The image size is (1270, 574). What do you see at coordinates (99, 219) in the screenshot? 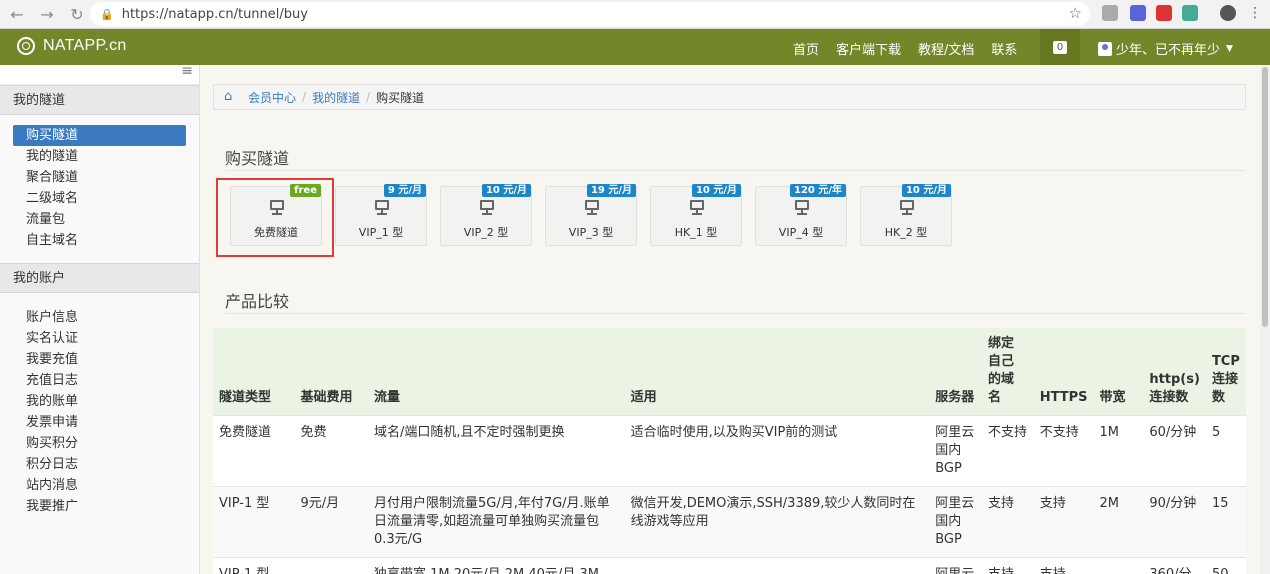
I see `sidebar-item-traffic: 流量包` at bounding box center [99, 219].